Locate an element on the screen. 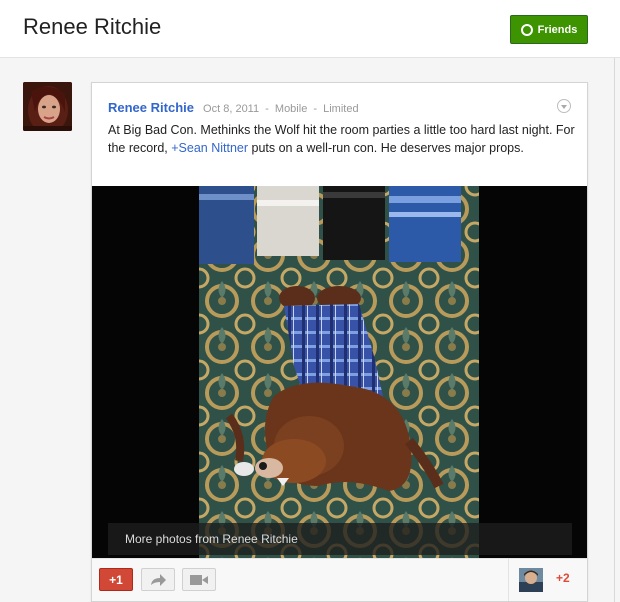 The image size is (620, 602). hangout-button is located at coordinates (199, 579).